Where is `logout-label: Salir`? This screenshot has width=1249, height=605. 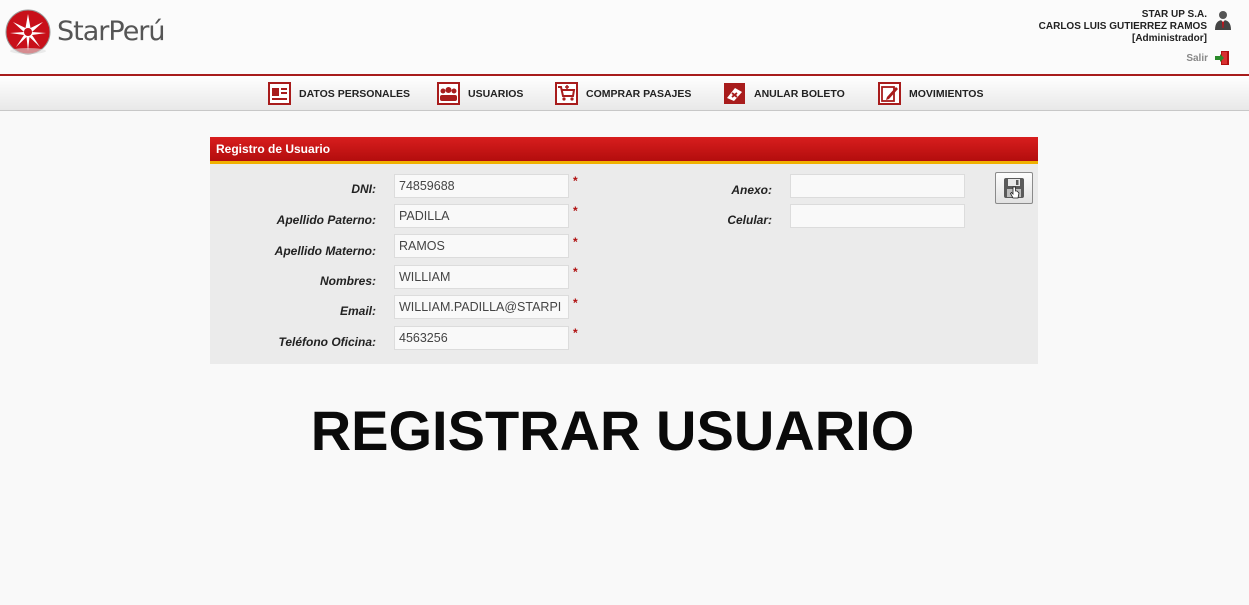
logout-label: Salir is located at coordinates (1197, 58).